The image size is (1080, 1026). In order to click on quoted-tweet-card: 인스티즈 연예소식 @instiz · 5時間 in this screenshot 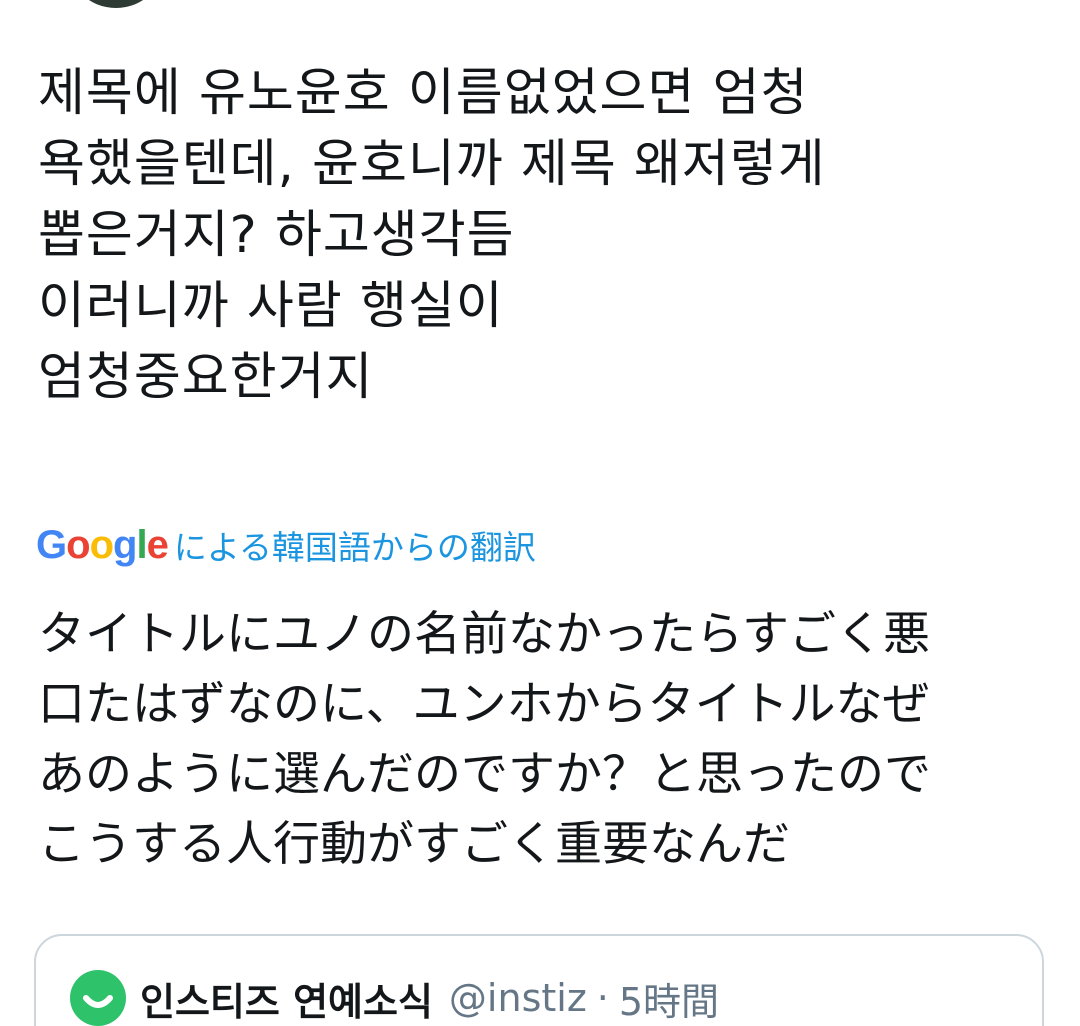, I will do `click(539, 980)`.